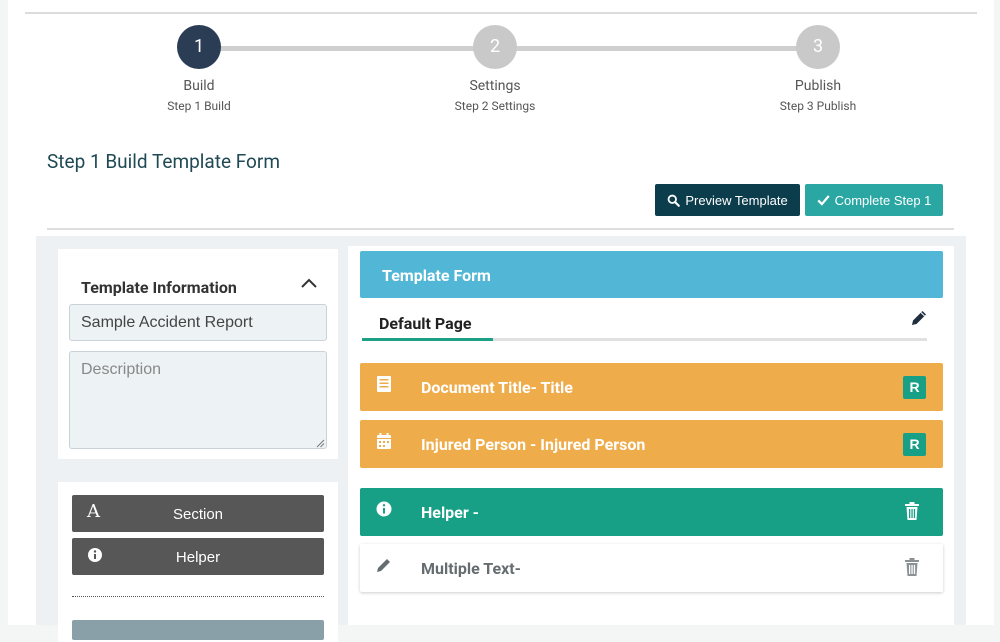  Describe the element at coordinates (533, 444) in the screenshot. I see `field-label: Injured Person - Injured Person` at that location.